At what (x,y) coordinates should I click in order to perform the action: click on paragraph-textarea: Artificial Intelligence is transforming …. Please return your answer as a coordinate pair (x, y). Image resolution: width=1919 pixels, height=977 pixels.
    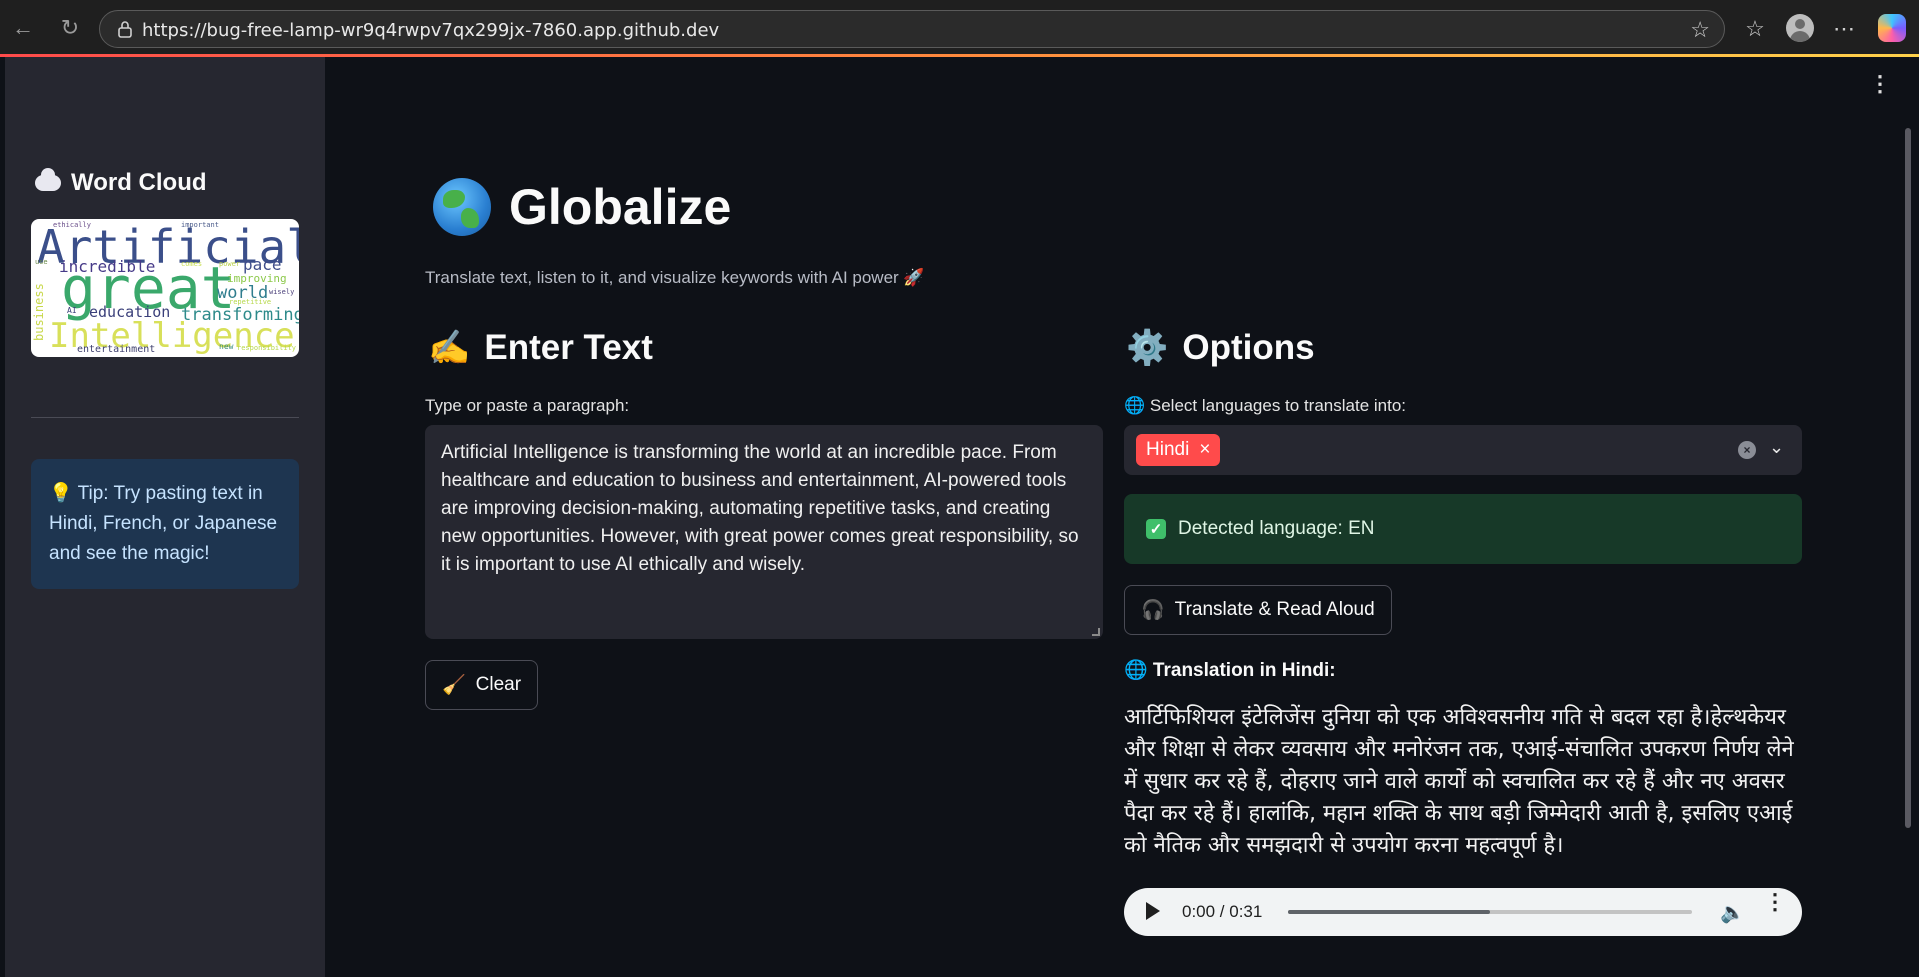
    Looking at the image, I should click on (764, 532).